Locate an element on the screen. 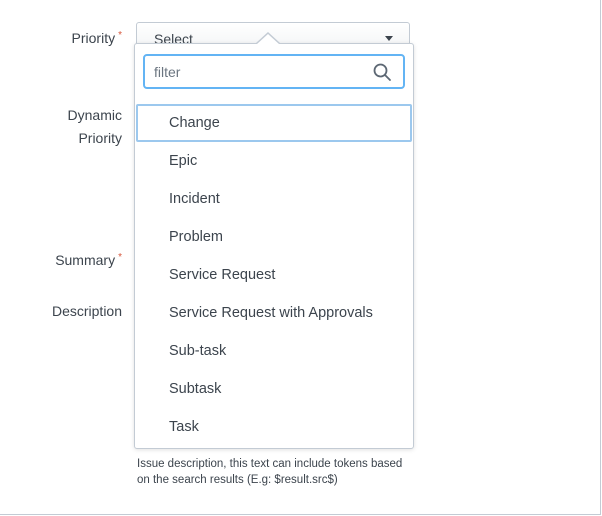 Image resolution: width=602 pixels, height=516 pixels. priority-label: Priority * is located at coordinates (97, 38).